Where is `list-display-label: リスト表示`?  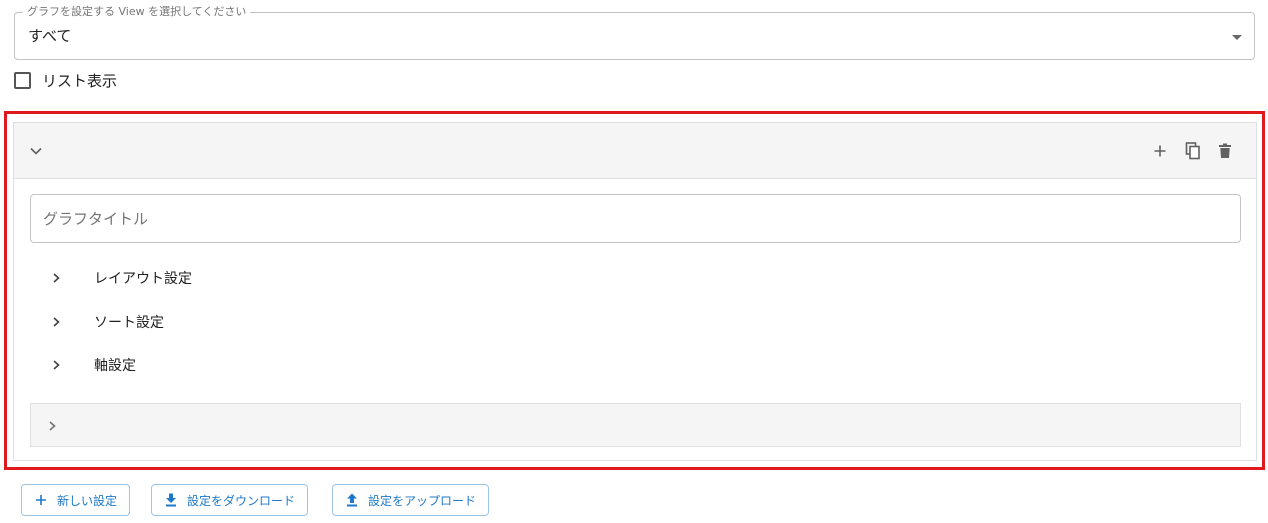
list-display-label: リスト表示 is located at coordinates (80, 80).